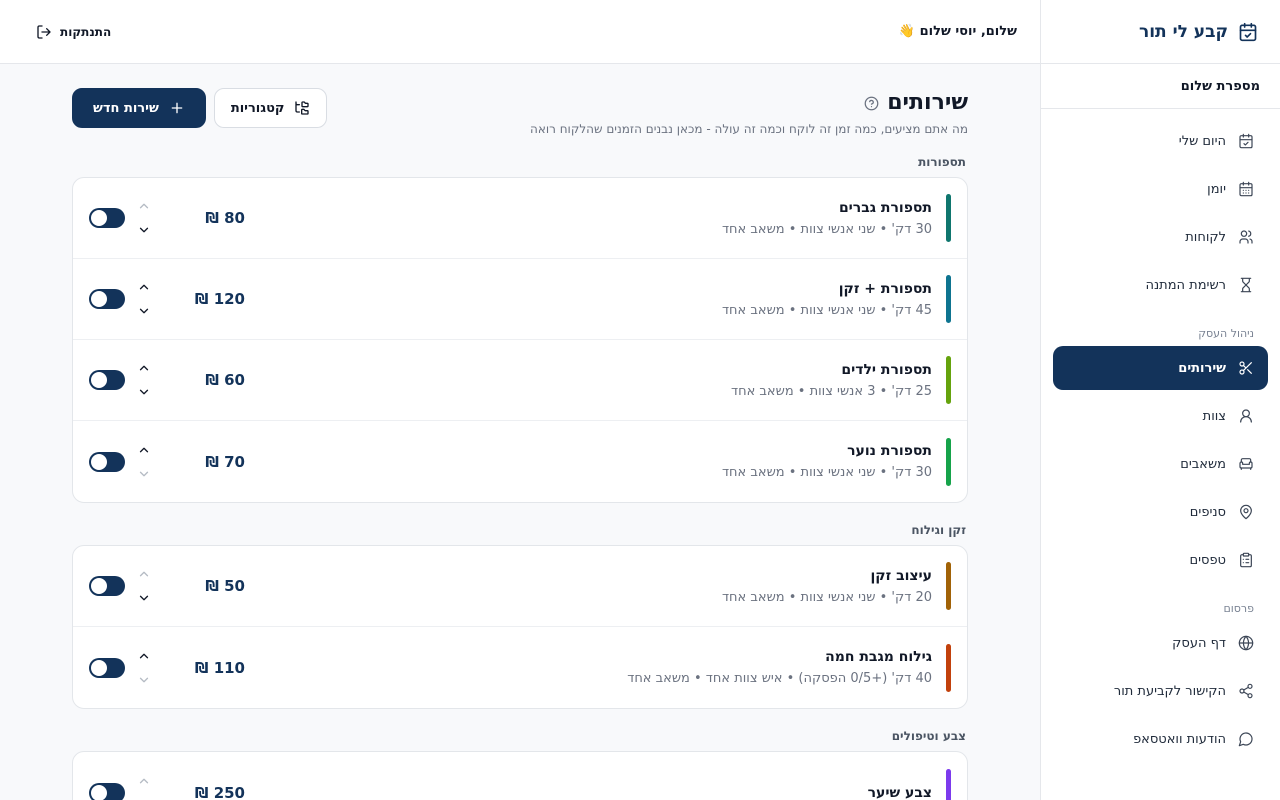 The width and height of the screenshot is (1280, 800). I want to click on topbar: שלום, יוסי שלום 👋 התנתקות, so click(520, 32).